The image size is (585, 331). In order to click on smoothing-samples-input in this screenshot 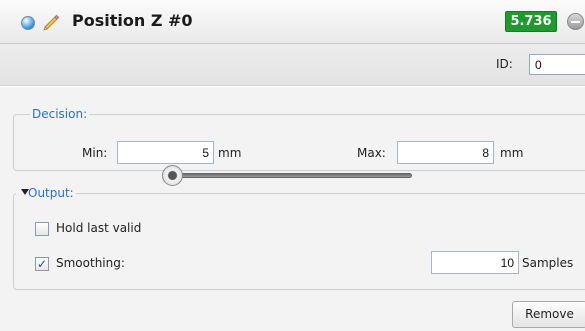, I will do `click(475, 262)`.